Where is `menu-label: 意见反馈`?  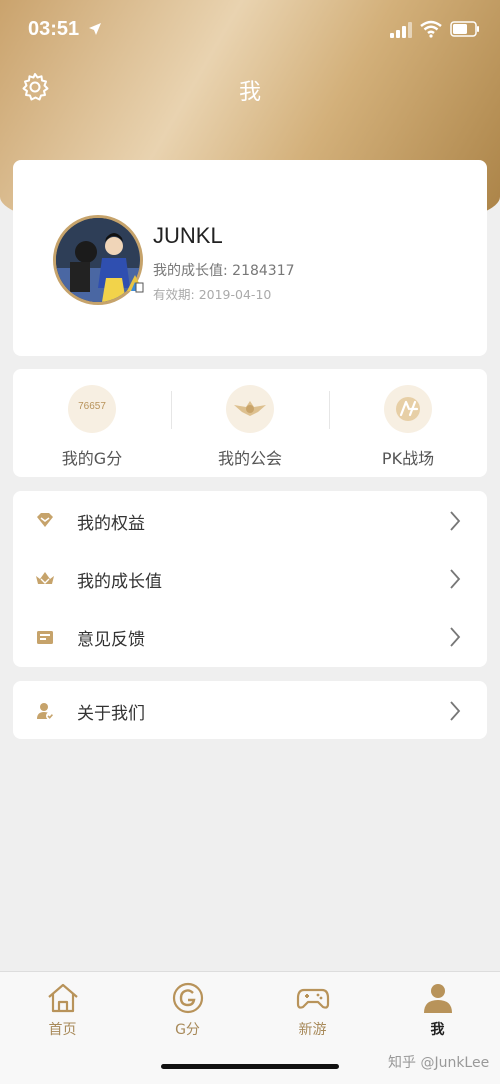
menu-label: 意见反馈 is located at coordinates (111, 640).